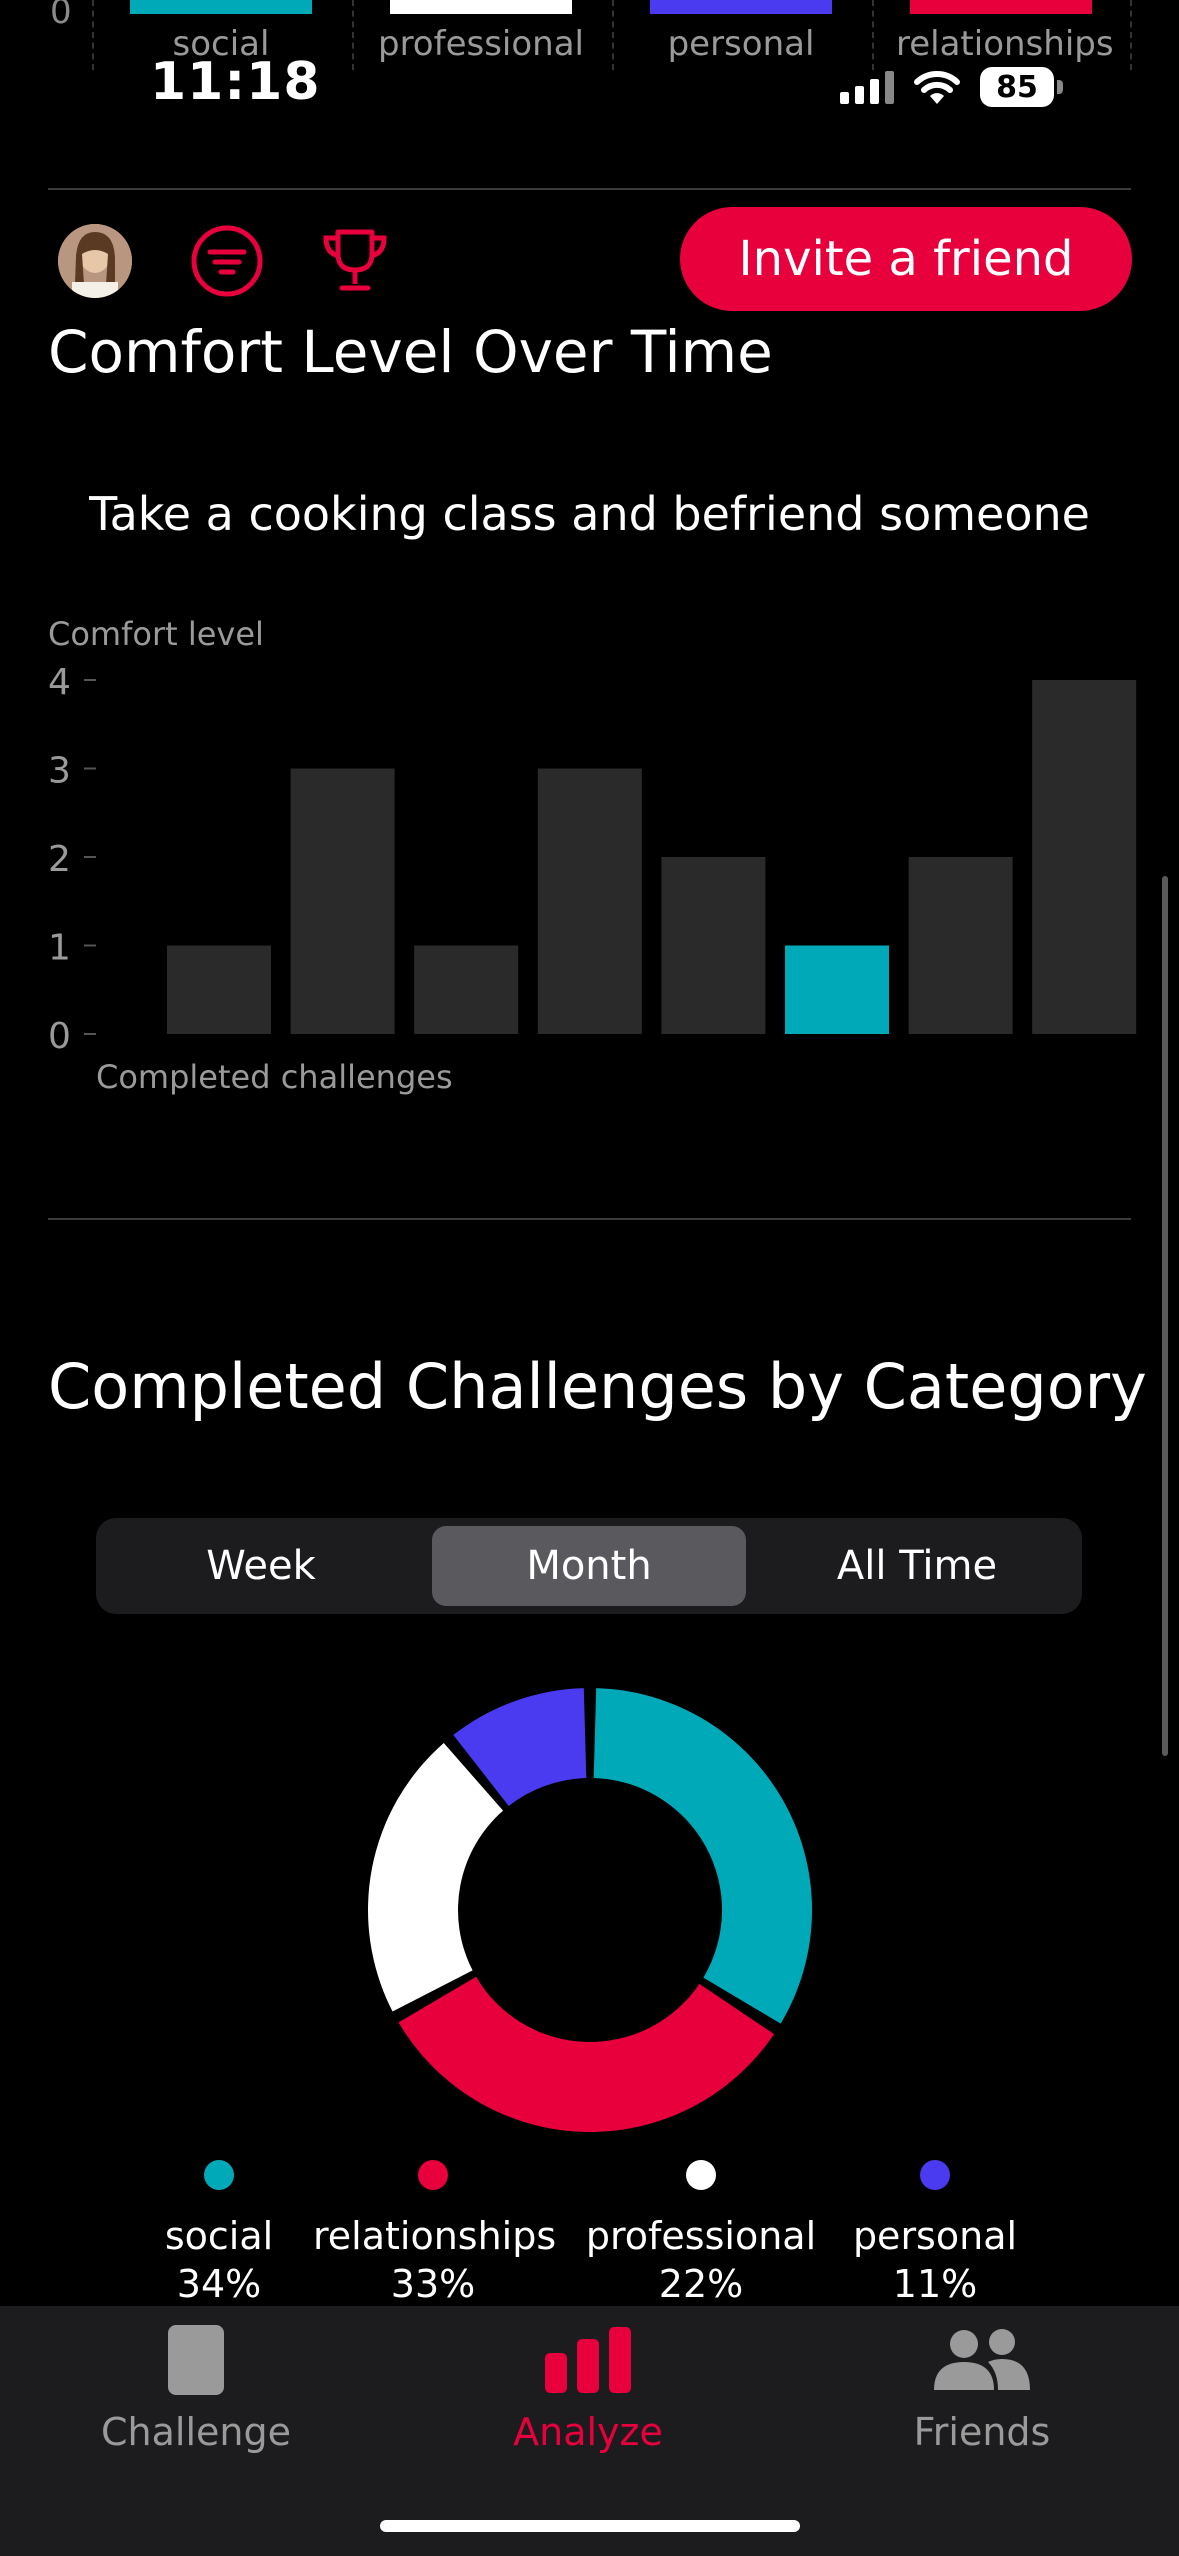 This screenshot has height=2556, width=1179. I want to click on bar-chart-icon, so click(588, 2360).